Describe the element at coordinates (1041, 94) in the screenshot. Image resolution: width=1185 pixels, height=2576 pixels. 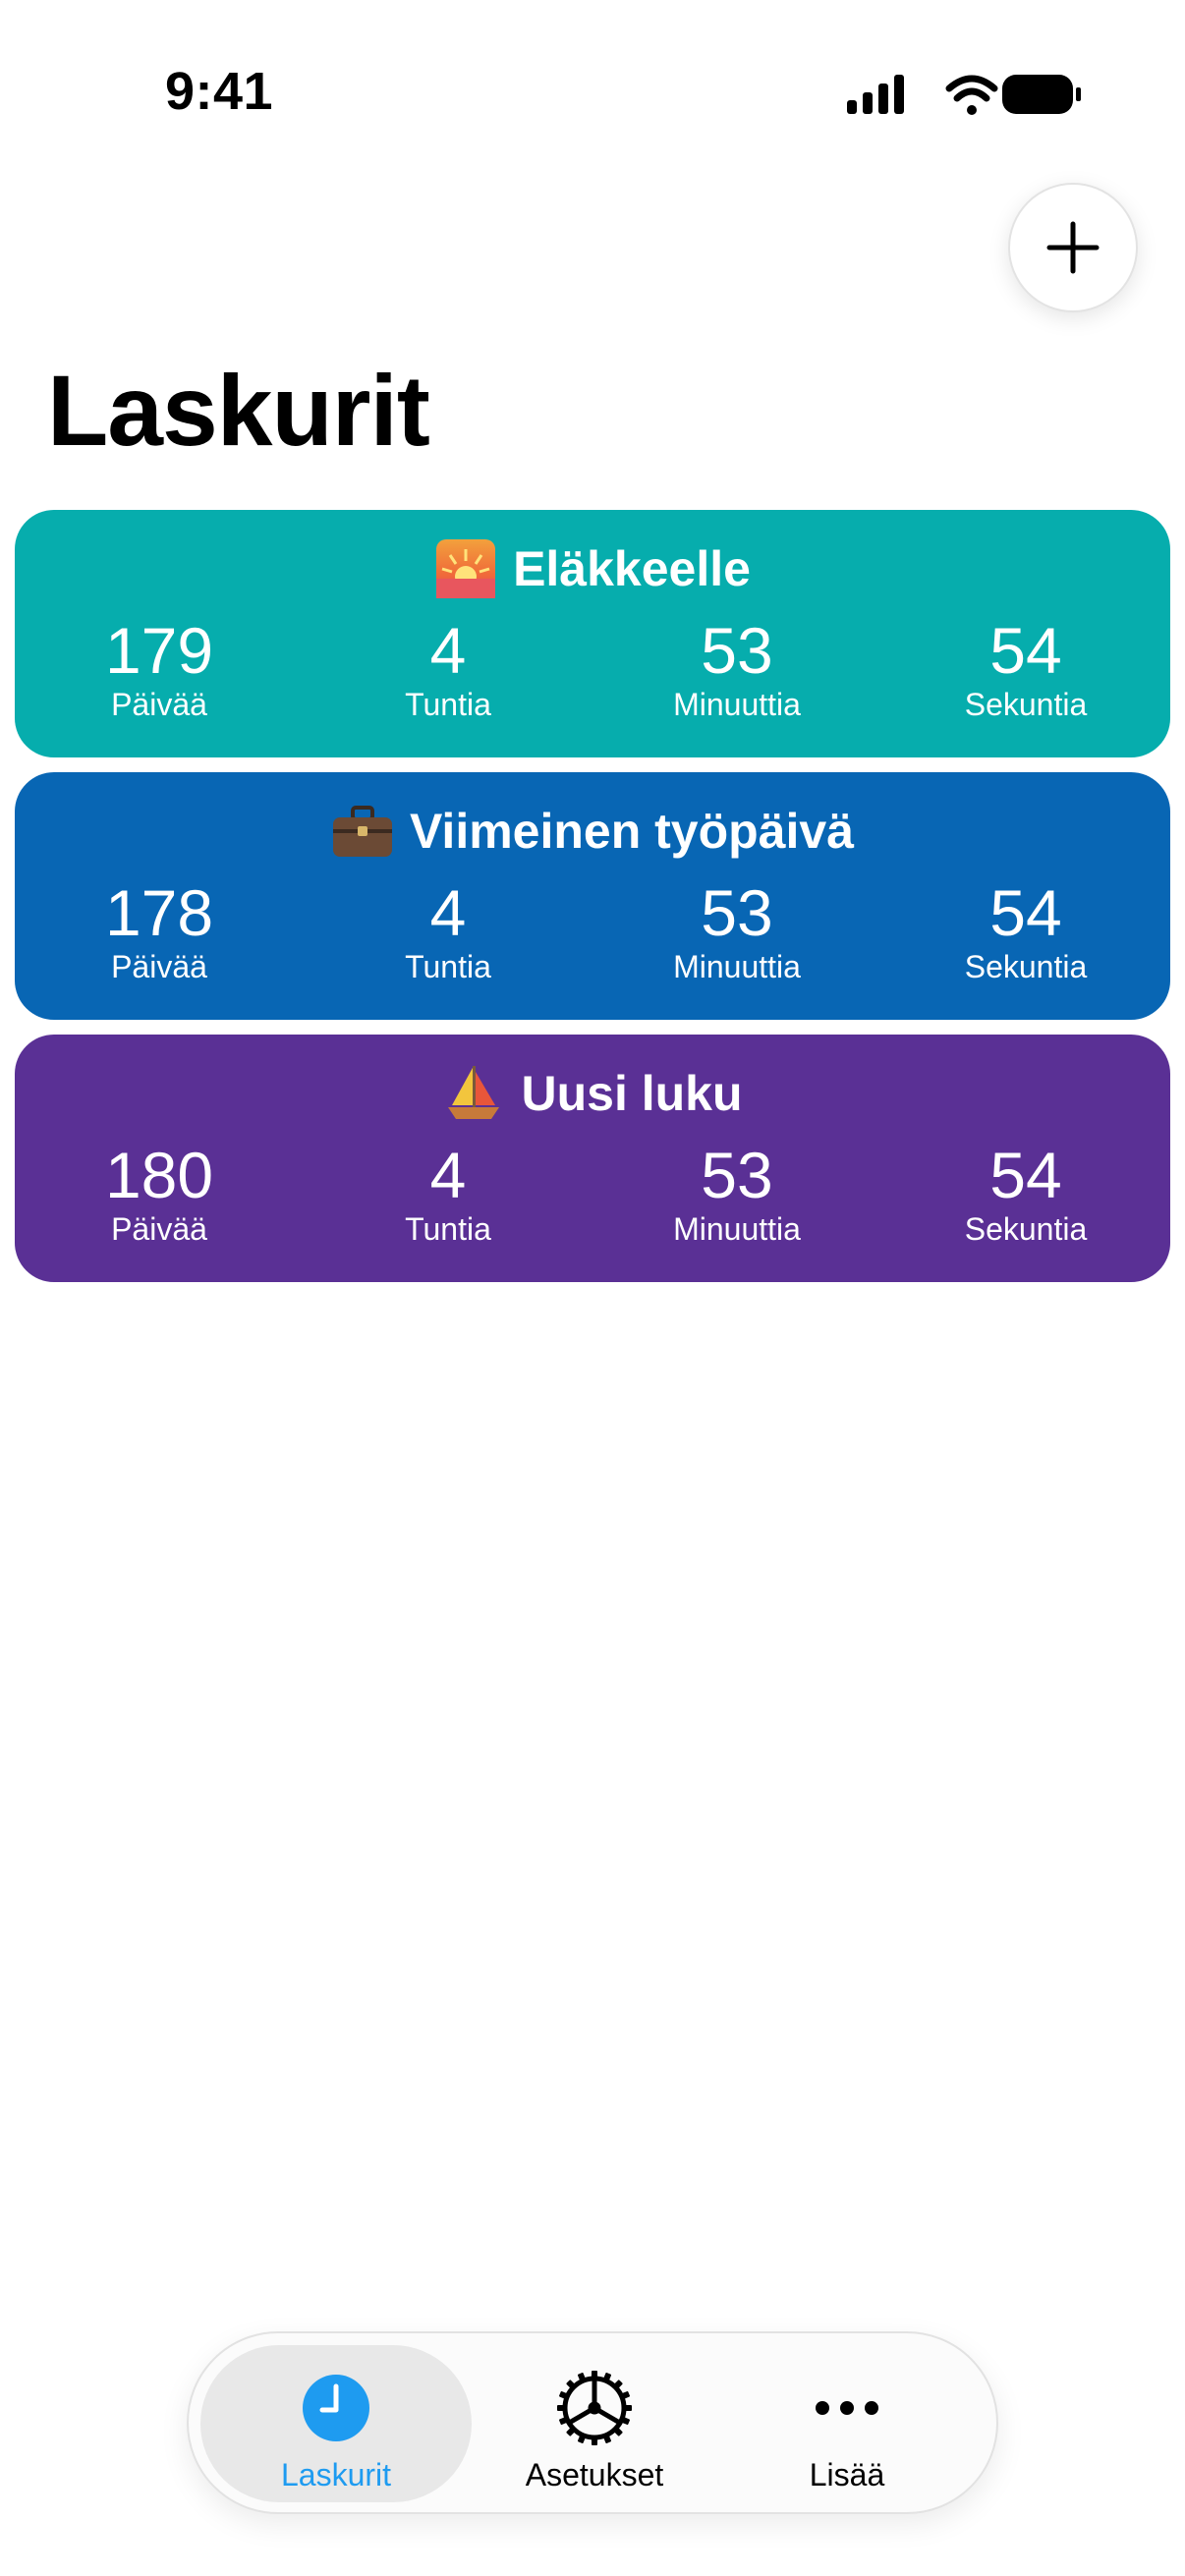
I see `battery-icon` at that location.